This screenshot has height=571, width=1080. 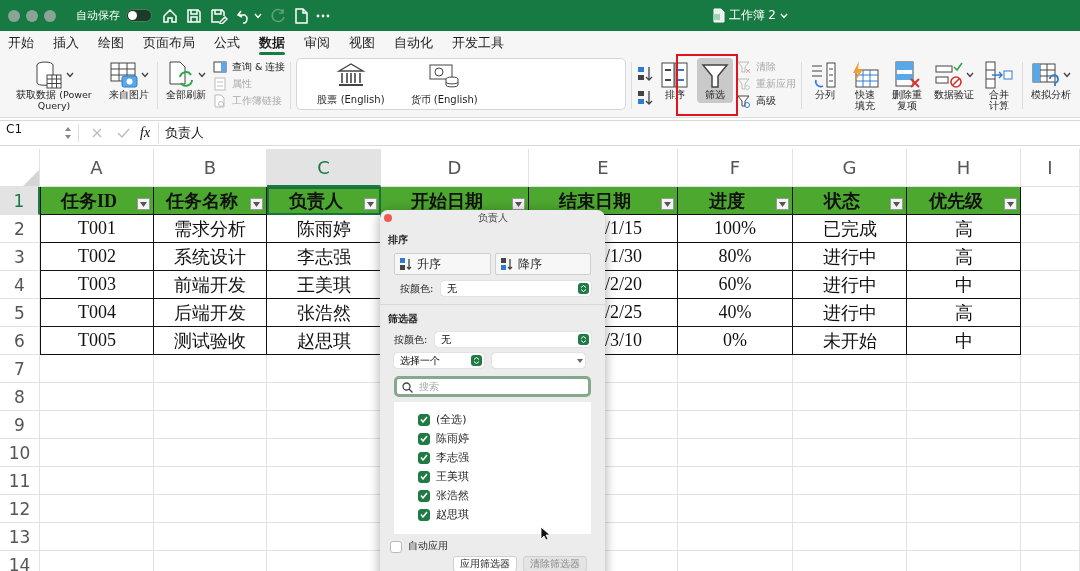 I want to click on ribbon-button: 快速填充, so click(x=865, y=86).